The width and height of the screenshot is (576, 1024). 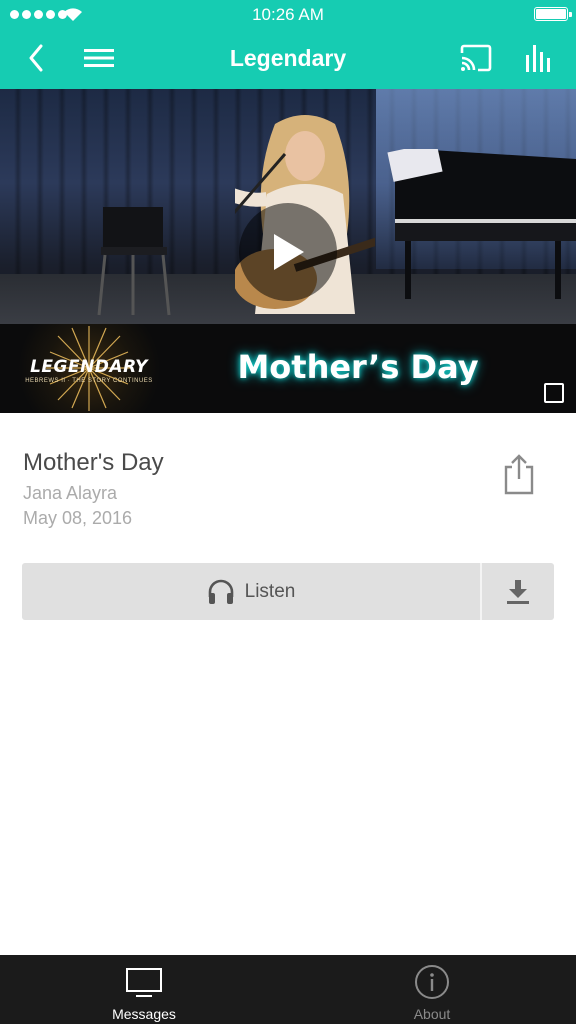 I want to click on tv-icon, so click(x=144, y=982).